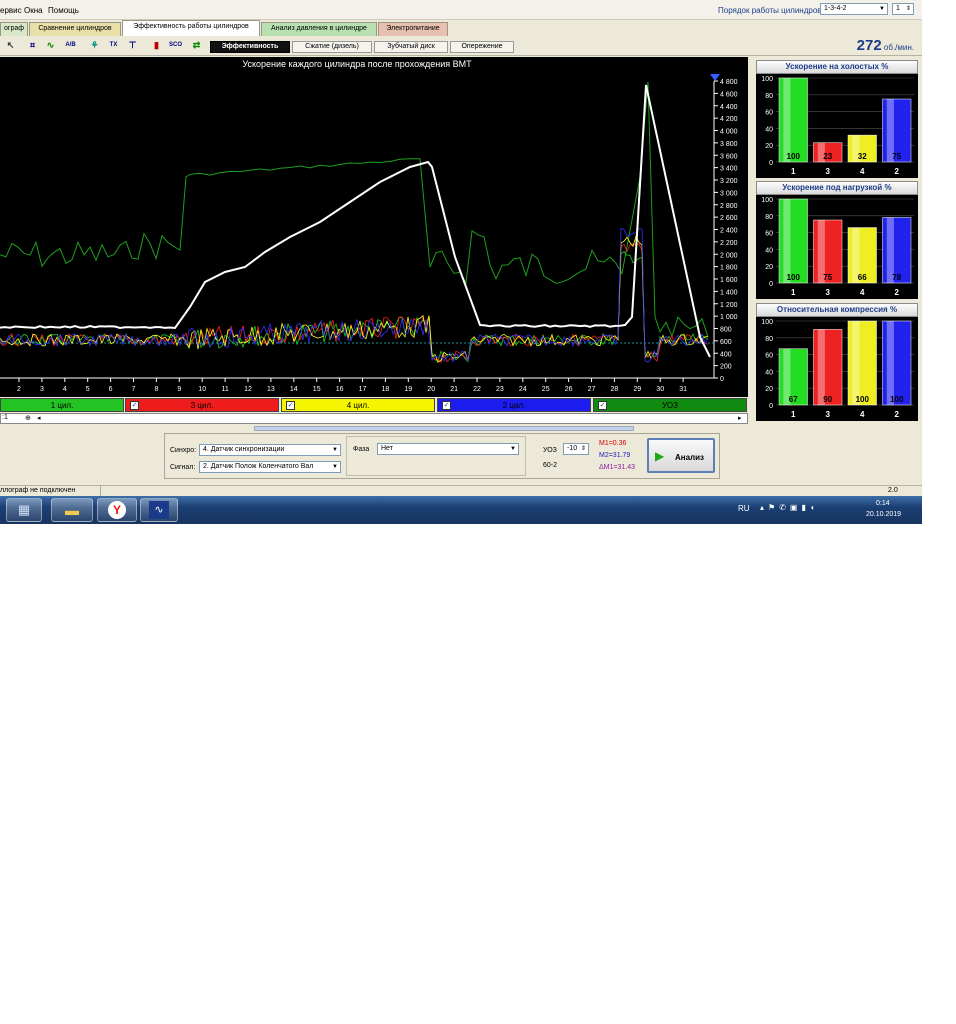  What do you see at coordinates (637, 389) in the screenshot?
I see `x-tick-label: 29` at bounding box center [637, 389].